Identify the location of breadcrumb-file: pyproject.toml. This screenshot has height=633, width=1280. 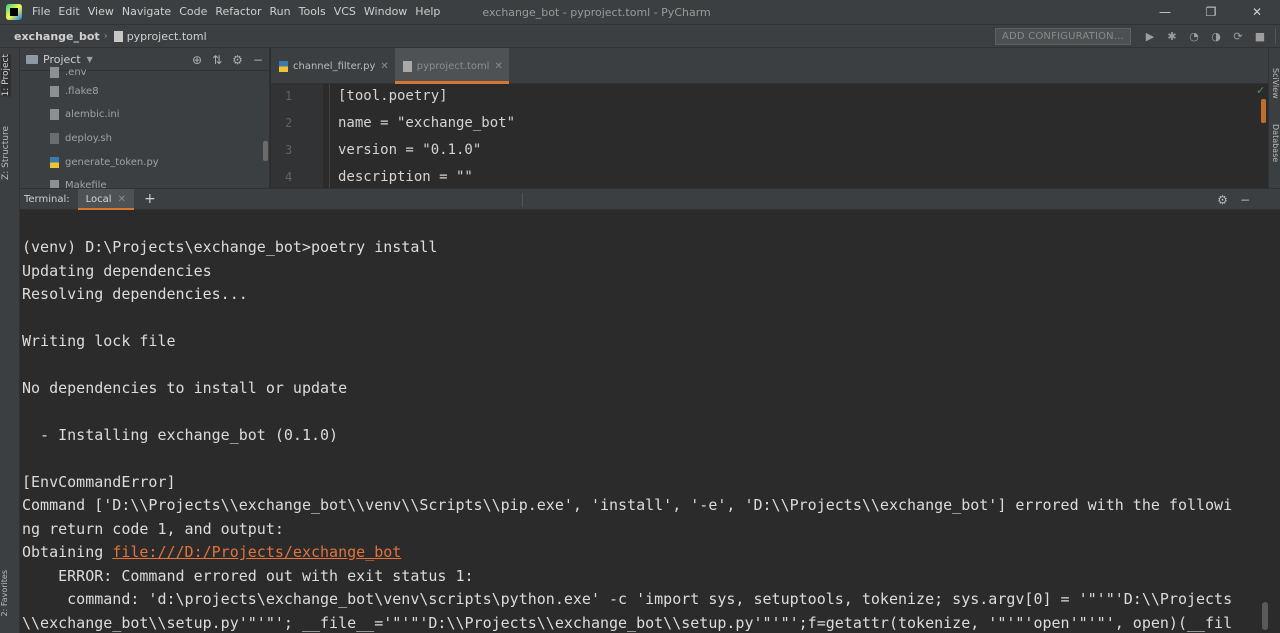
(167, 36).